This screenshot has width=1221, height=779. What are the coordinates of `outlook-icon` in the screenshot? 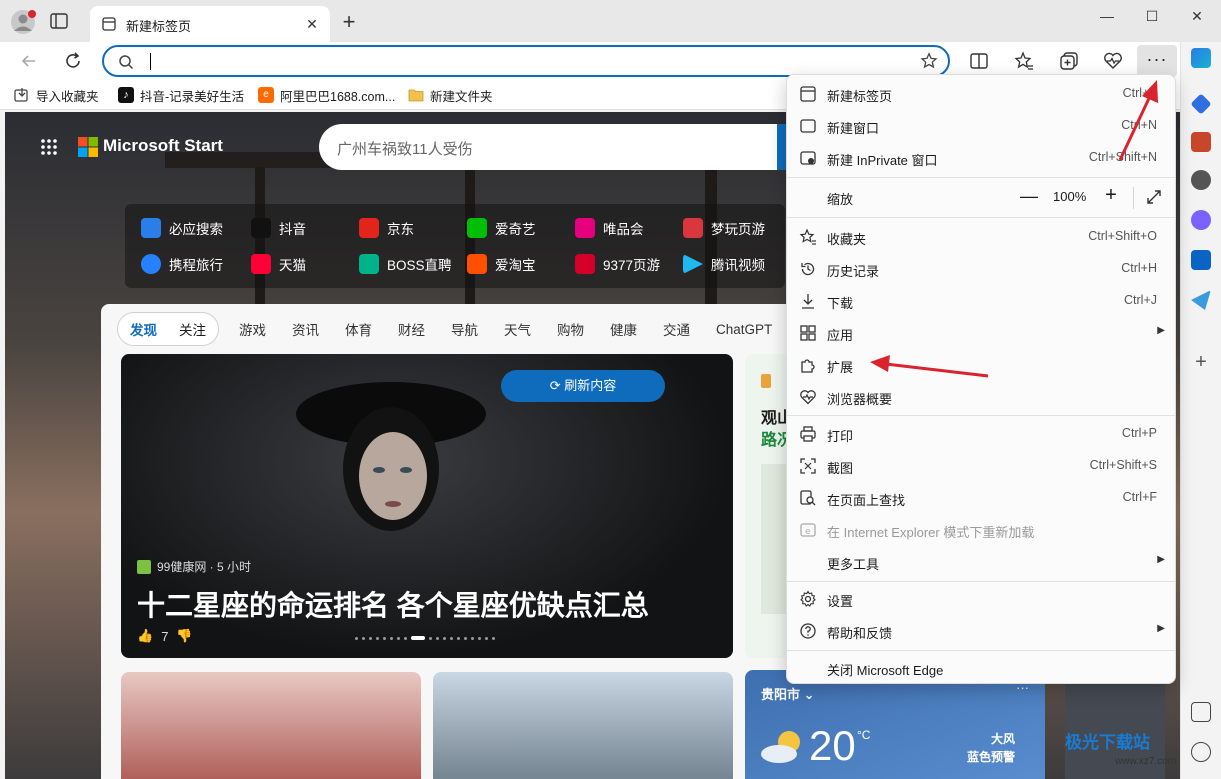 It's located at (1201, 260).